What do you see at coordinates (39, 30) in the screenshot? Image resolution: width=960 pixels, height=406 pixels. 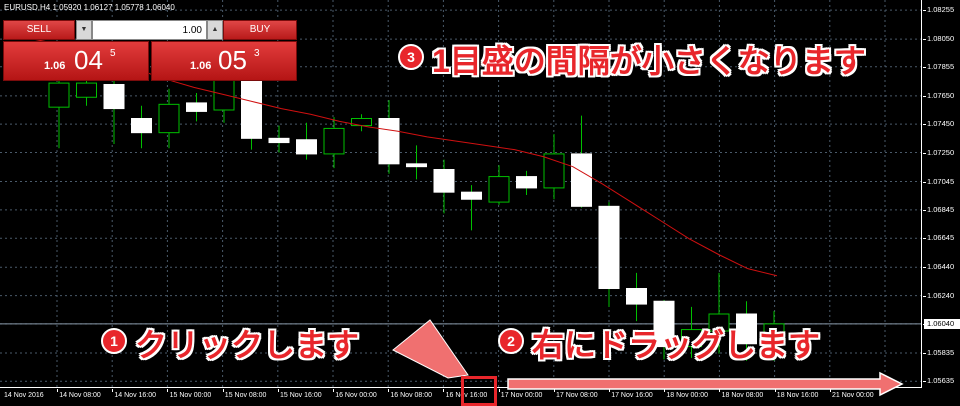 I see `sell-button: SELL` at bounding box center [39, 30].